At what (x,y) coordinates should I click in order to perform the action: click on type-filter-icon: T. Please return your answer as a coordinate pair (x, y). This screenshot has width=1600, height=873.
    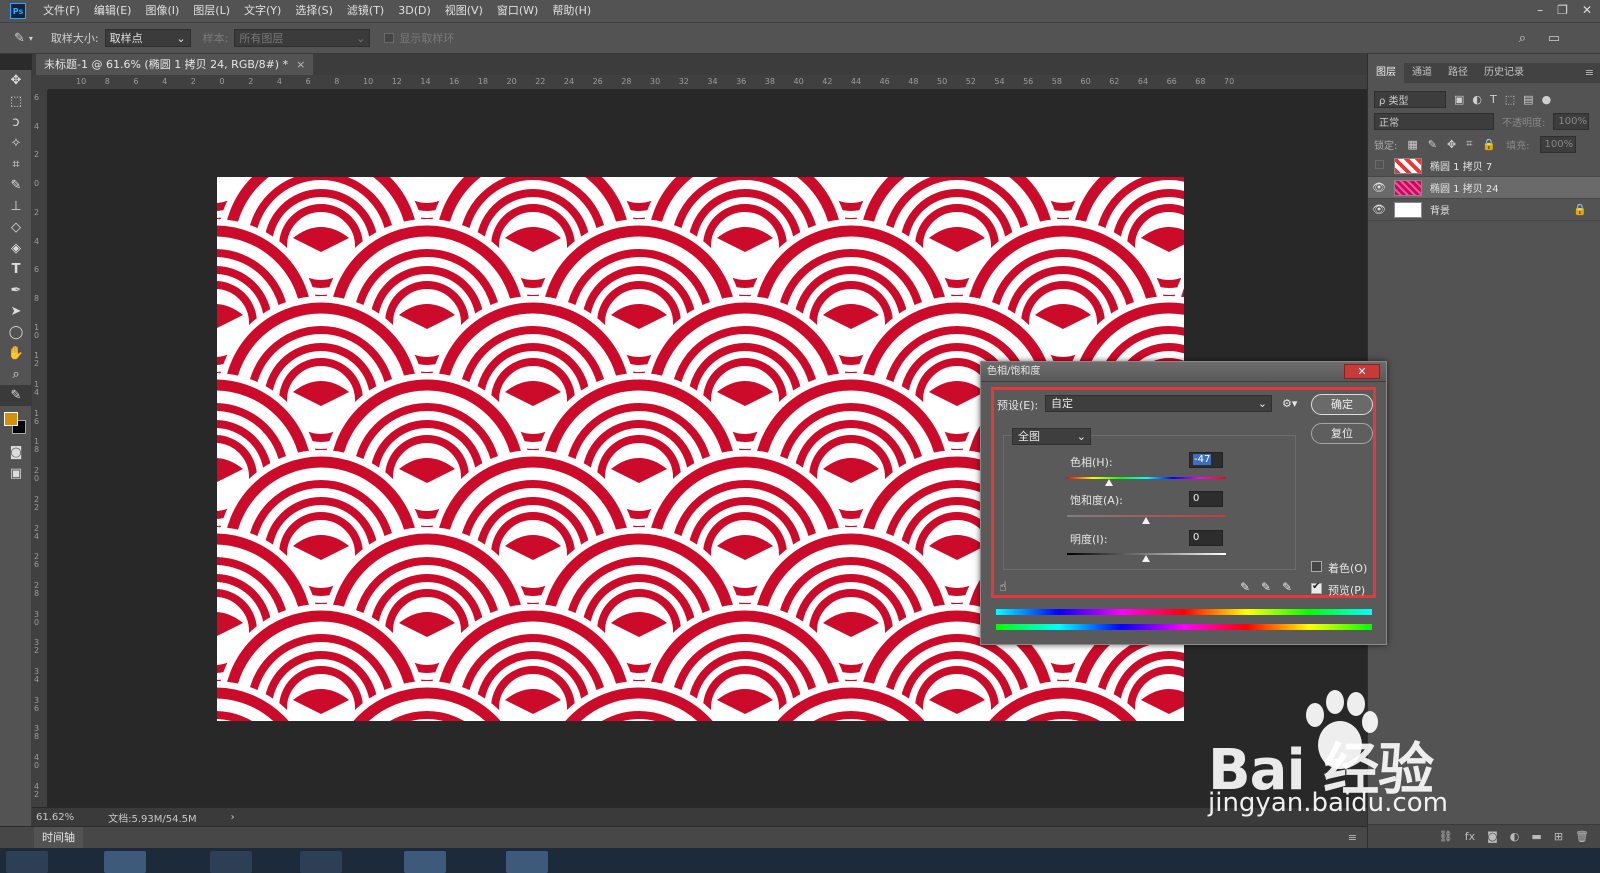
    Looking at the image, I should click on (1493, 99).